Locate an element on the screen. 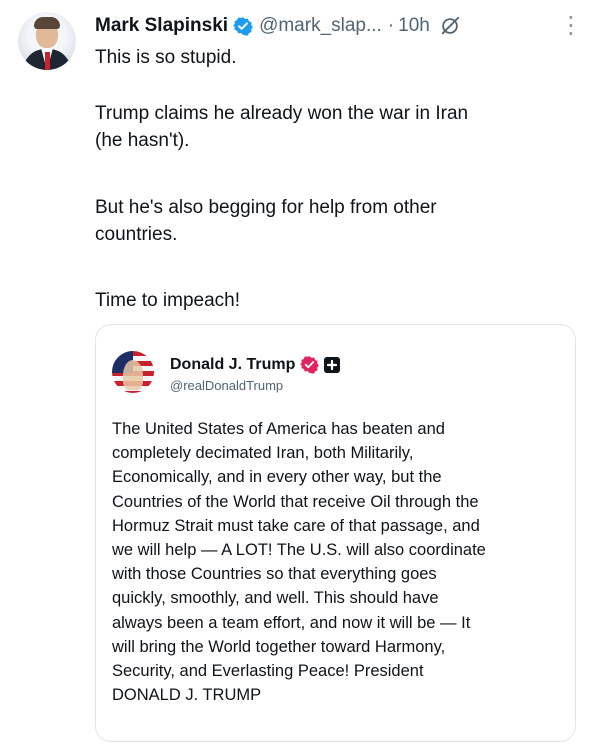  more-options-icon: ⋮ is located at coordinates (571, 26).